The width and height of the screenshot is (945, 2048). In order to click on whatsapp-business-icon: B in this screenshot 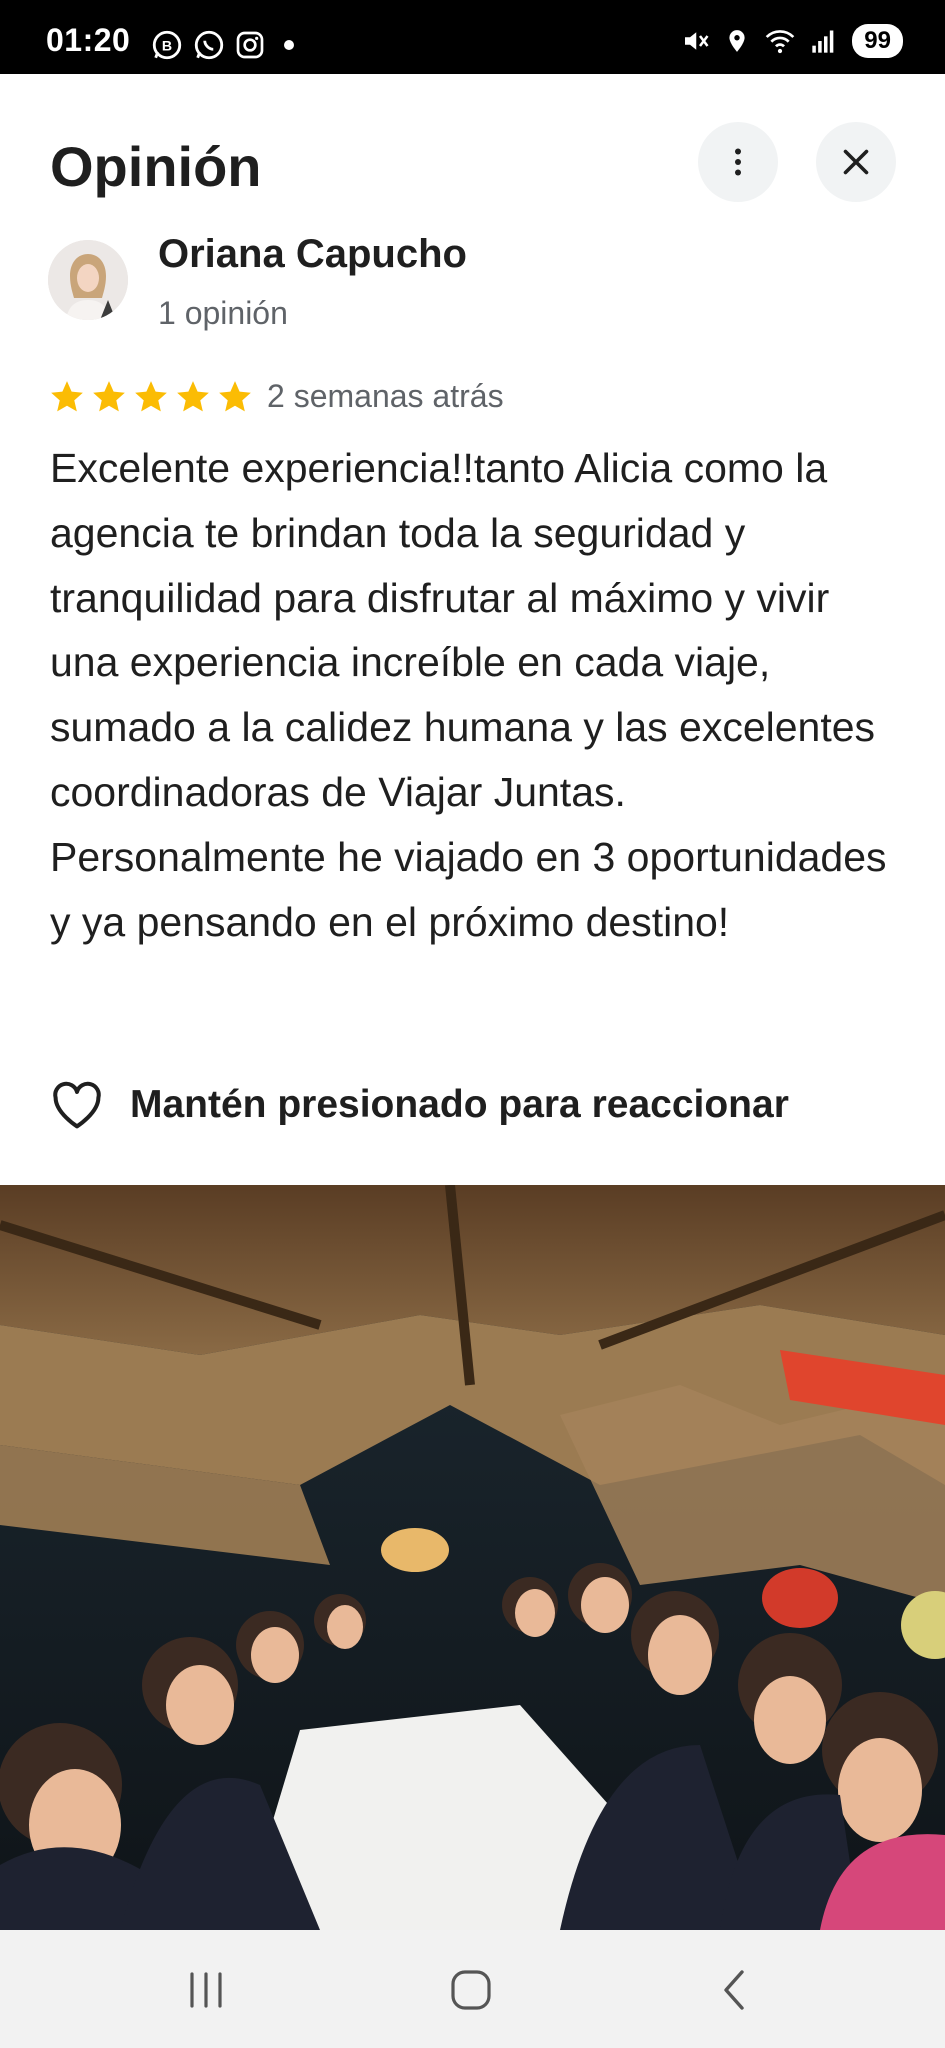, I will do `click(167, 45)`.